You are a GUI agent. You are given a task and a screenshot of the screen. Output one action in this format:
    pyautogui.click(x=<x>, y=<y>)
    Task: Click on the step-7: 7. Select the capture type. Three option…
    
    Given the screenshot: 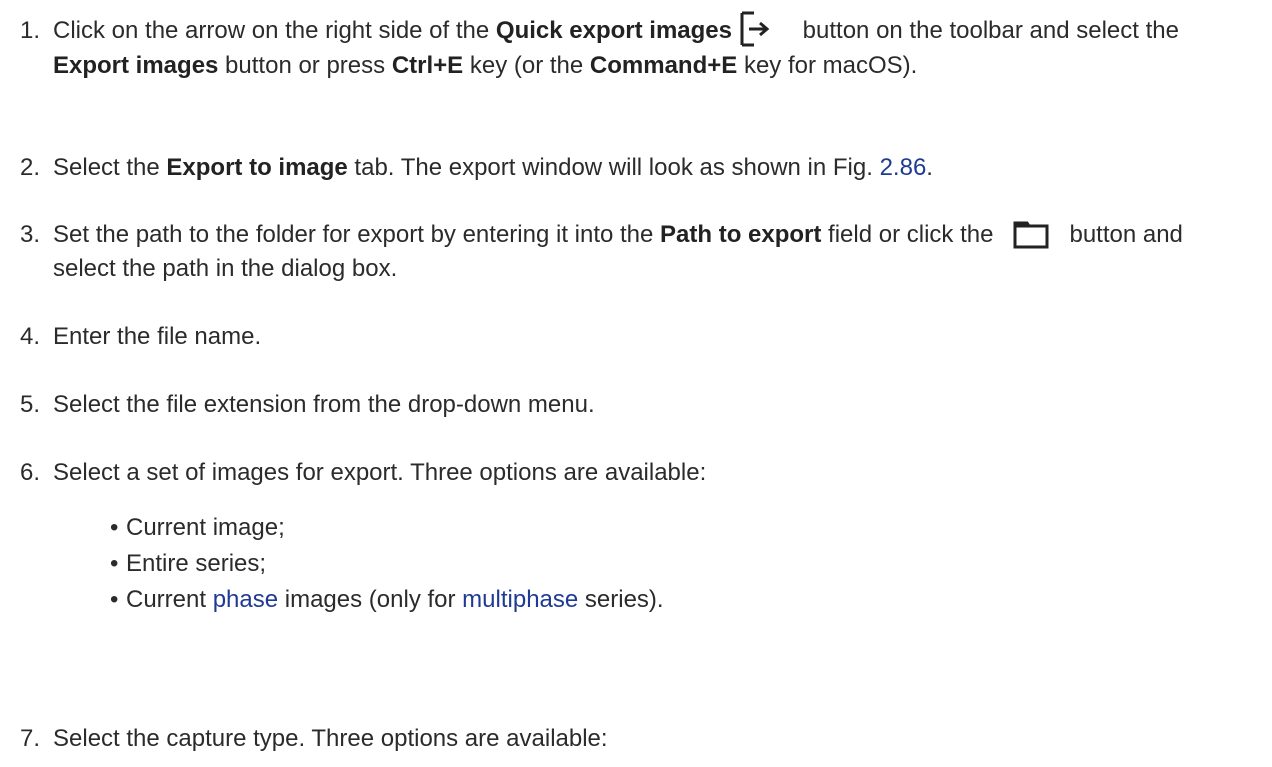 What is the action you would take?
    pyautogui.click(x=635, y=739)
    